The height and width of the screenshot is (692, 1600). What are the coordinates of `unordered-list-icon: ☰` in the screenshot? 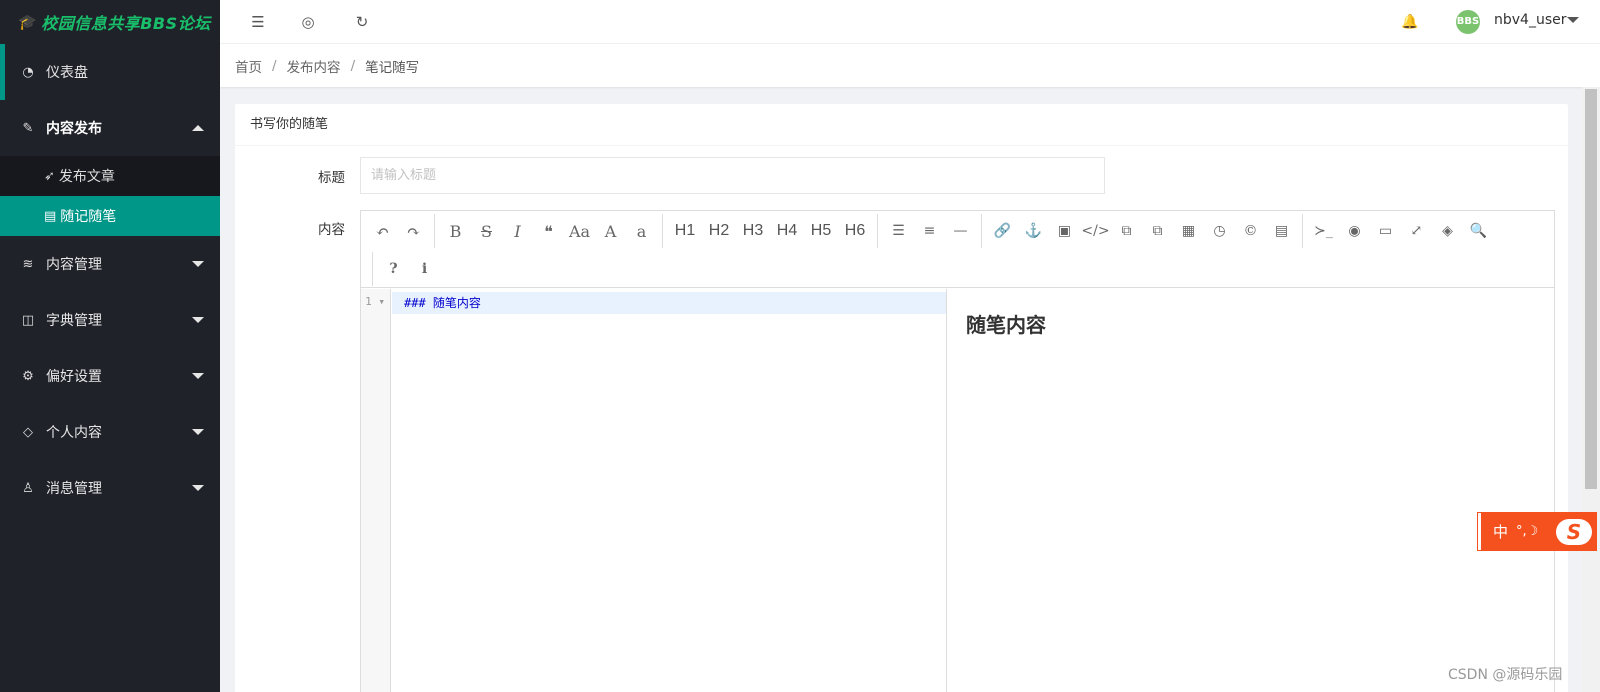 It's located at (898, 231).